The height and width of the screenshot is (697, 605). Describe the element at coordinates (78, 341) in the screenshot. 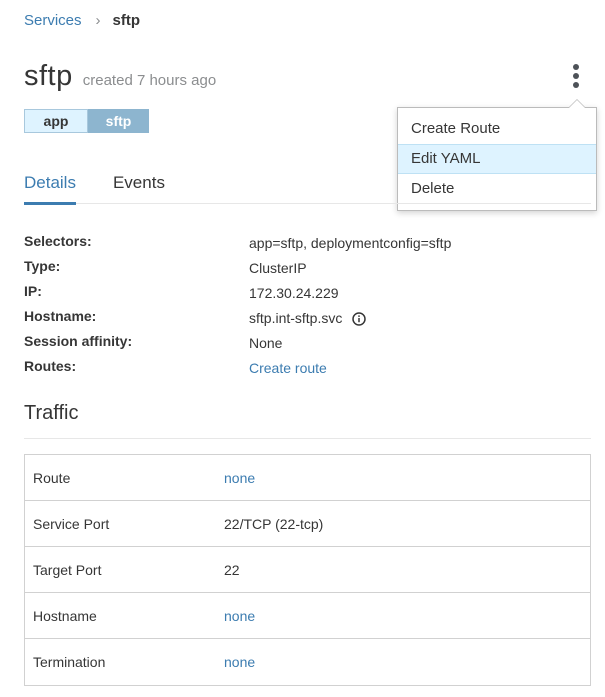

I see `detail-label: Session affinity:` at that location.